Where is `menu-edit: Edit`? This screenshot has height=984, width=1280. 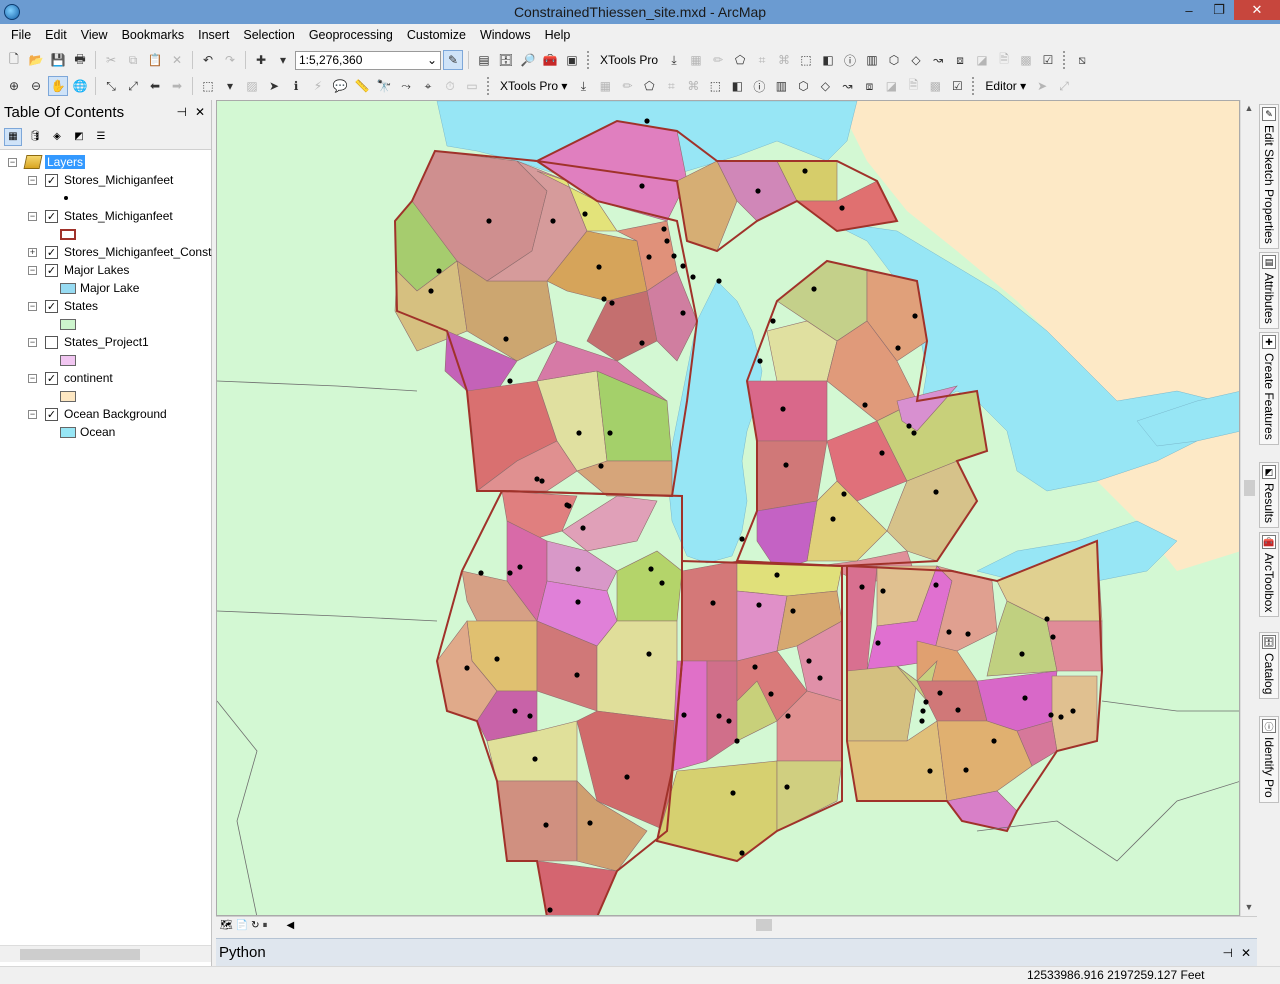 menu-edit: Edit is located at coordinates (56, 35).